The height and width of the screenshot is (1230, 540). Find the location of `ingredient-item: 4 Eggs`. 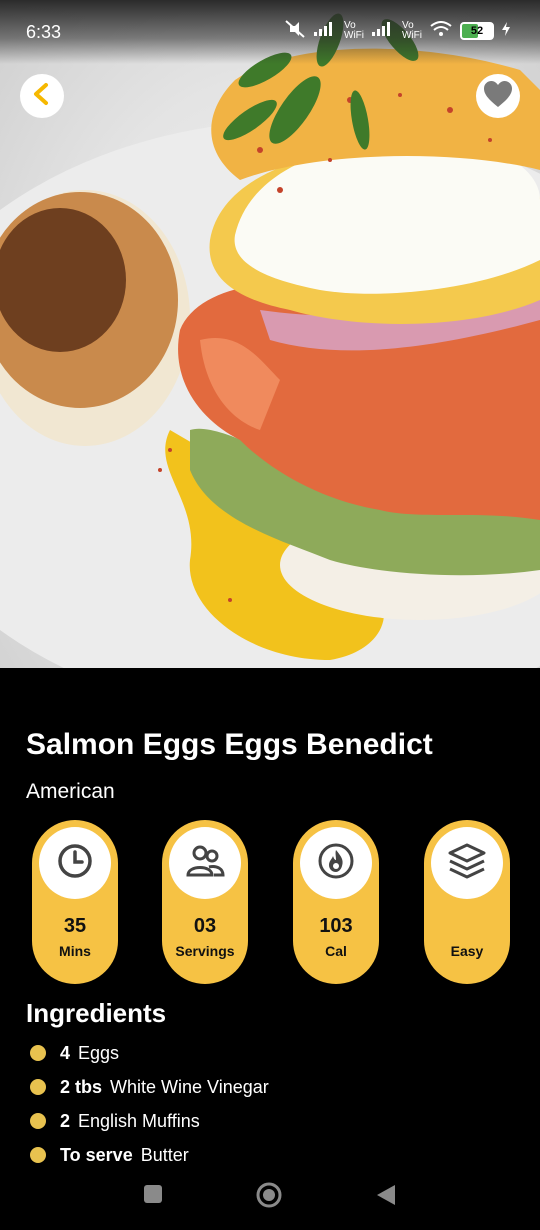

ingredient-item: 4 Eggs is located at coordinates (149, 1053).